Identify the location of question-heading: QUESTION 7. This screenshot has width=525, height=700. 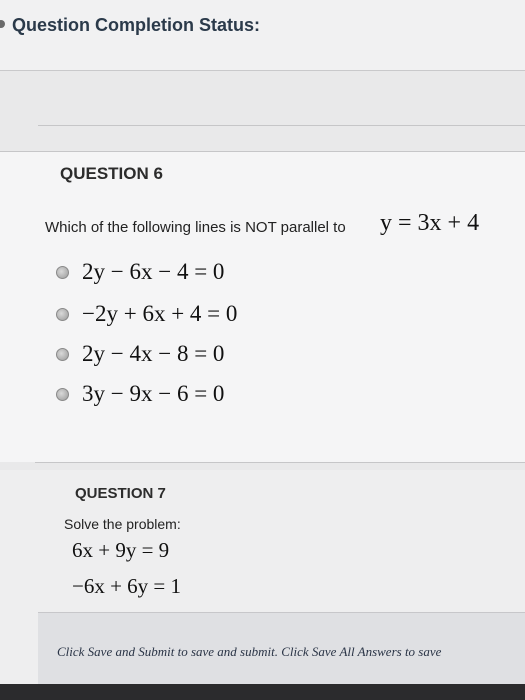
(120, 493).